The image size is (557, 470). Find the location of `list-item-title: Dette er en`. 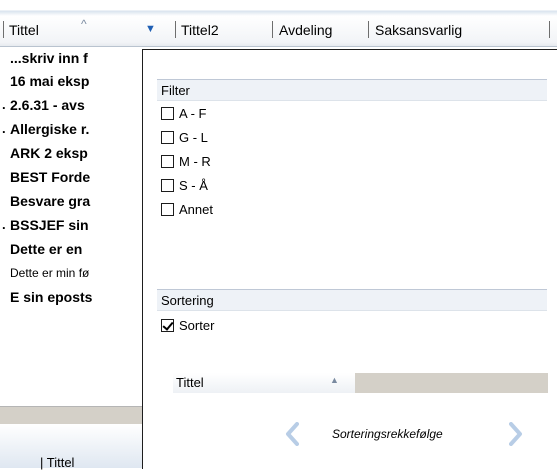

list-item-title: Dette er en is located at coordinates (46, 249).